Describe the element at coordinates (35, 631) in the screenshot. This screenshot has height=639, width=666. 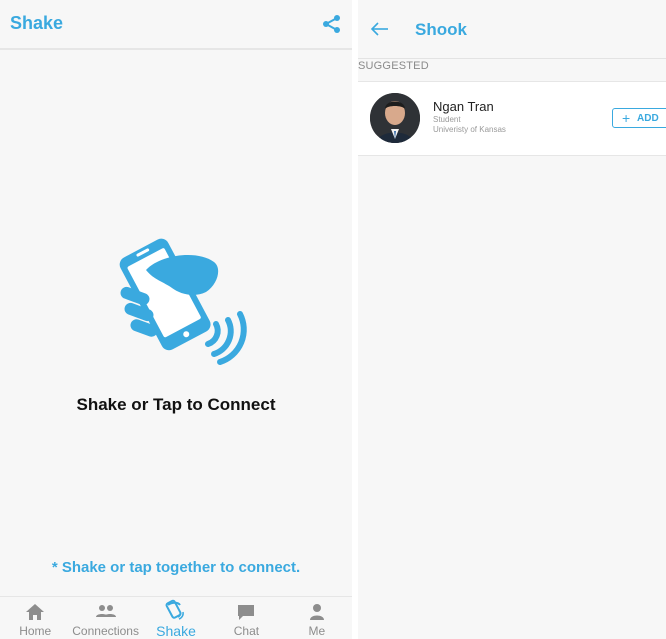
I see `tab-home-label: Home` at that location.